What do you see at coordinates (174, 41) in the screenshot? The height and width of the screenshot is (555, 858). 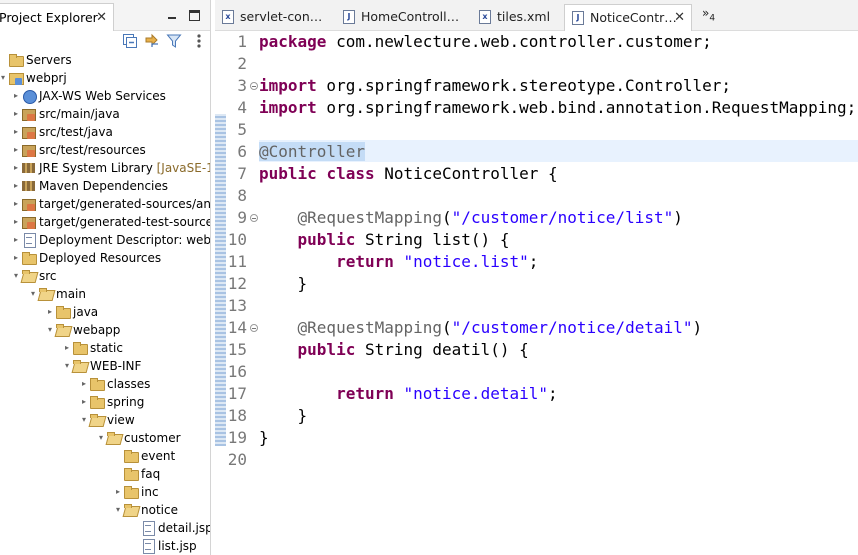 I see `filter-icon` at bounding box center [174, 41].